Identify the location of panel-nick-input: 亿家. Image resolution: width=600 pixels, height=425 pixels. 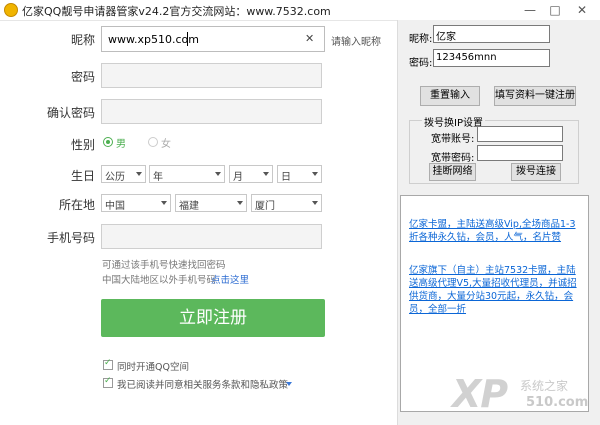
(491, 34).